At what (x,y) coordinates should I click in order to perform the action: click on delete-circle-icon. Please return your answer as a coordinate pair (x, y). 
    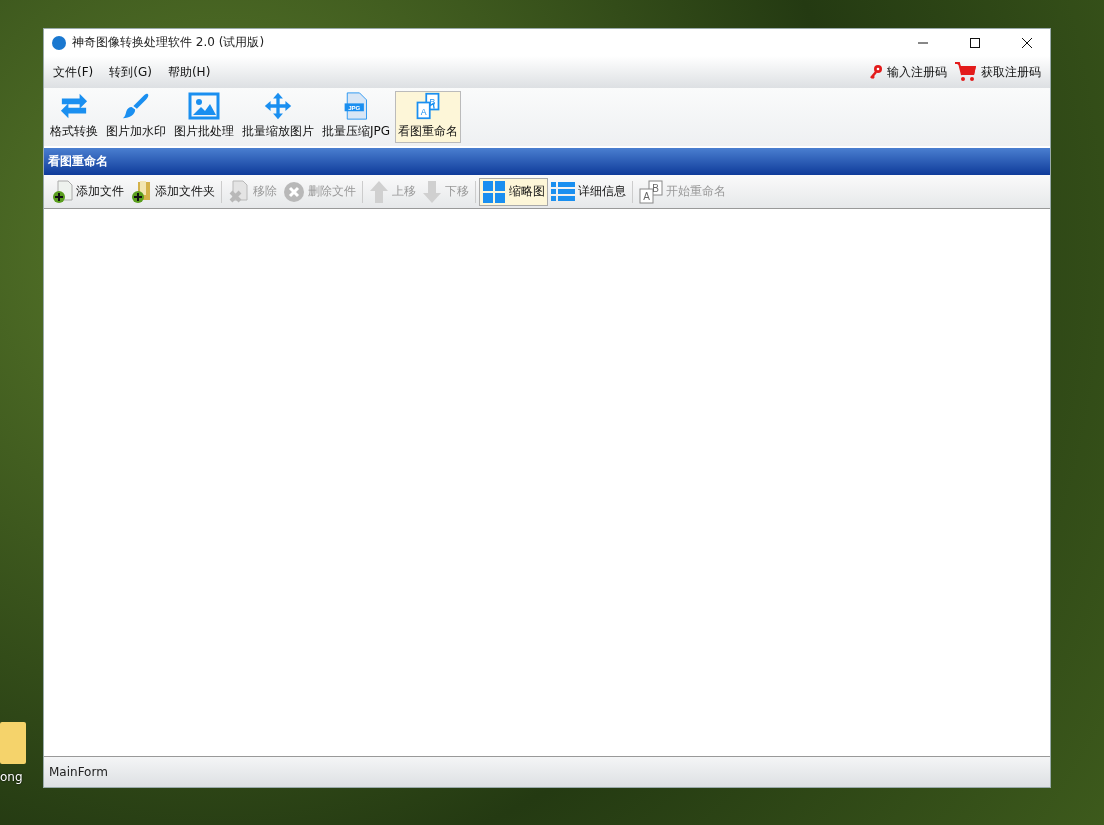
    Looking at the image, I should click on (294, 191).